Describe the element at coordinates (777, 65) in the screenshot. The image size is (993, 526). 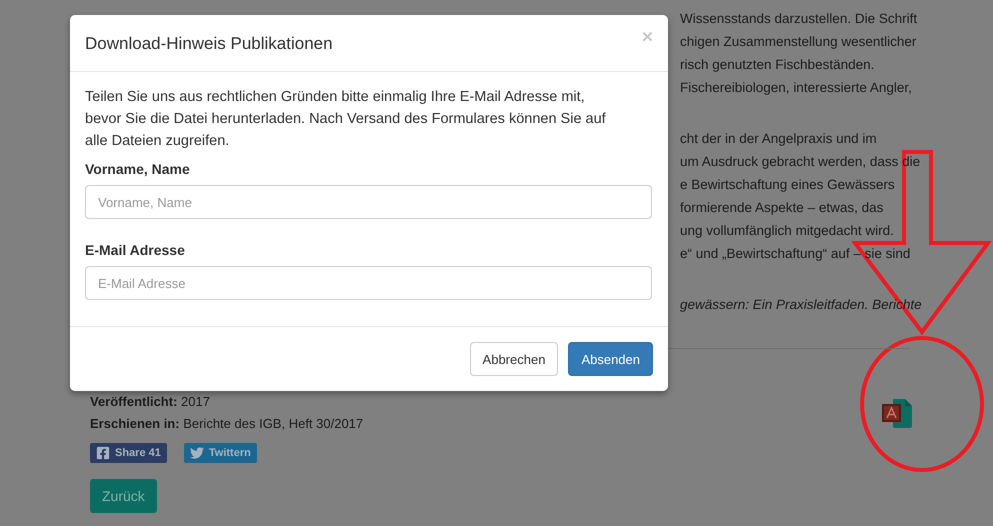
I see `paragraph-line: risch genutzten Fischbeständen.` at that location.